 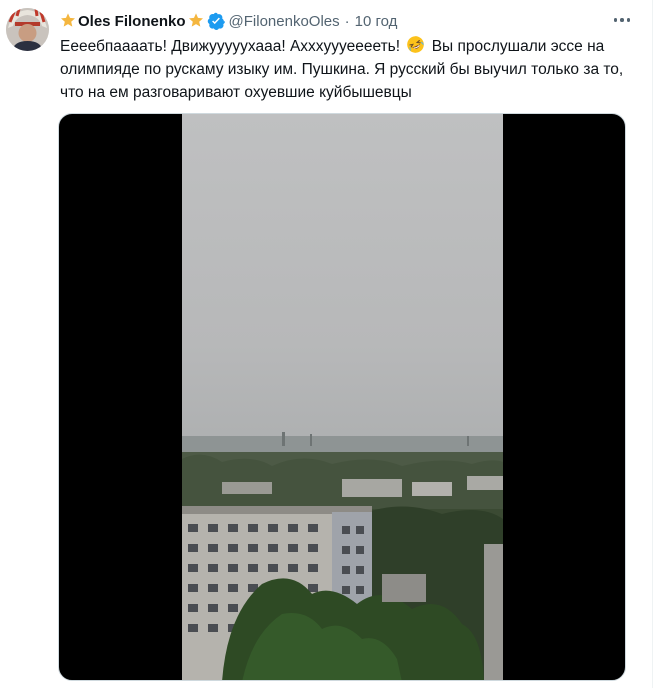 I want to click on rolling-on-floor-laughing-emoji-icon, so click(x=415, y=44).